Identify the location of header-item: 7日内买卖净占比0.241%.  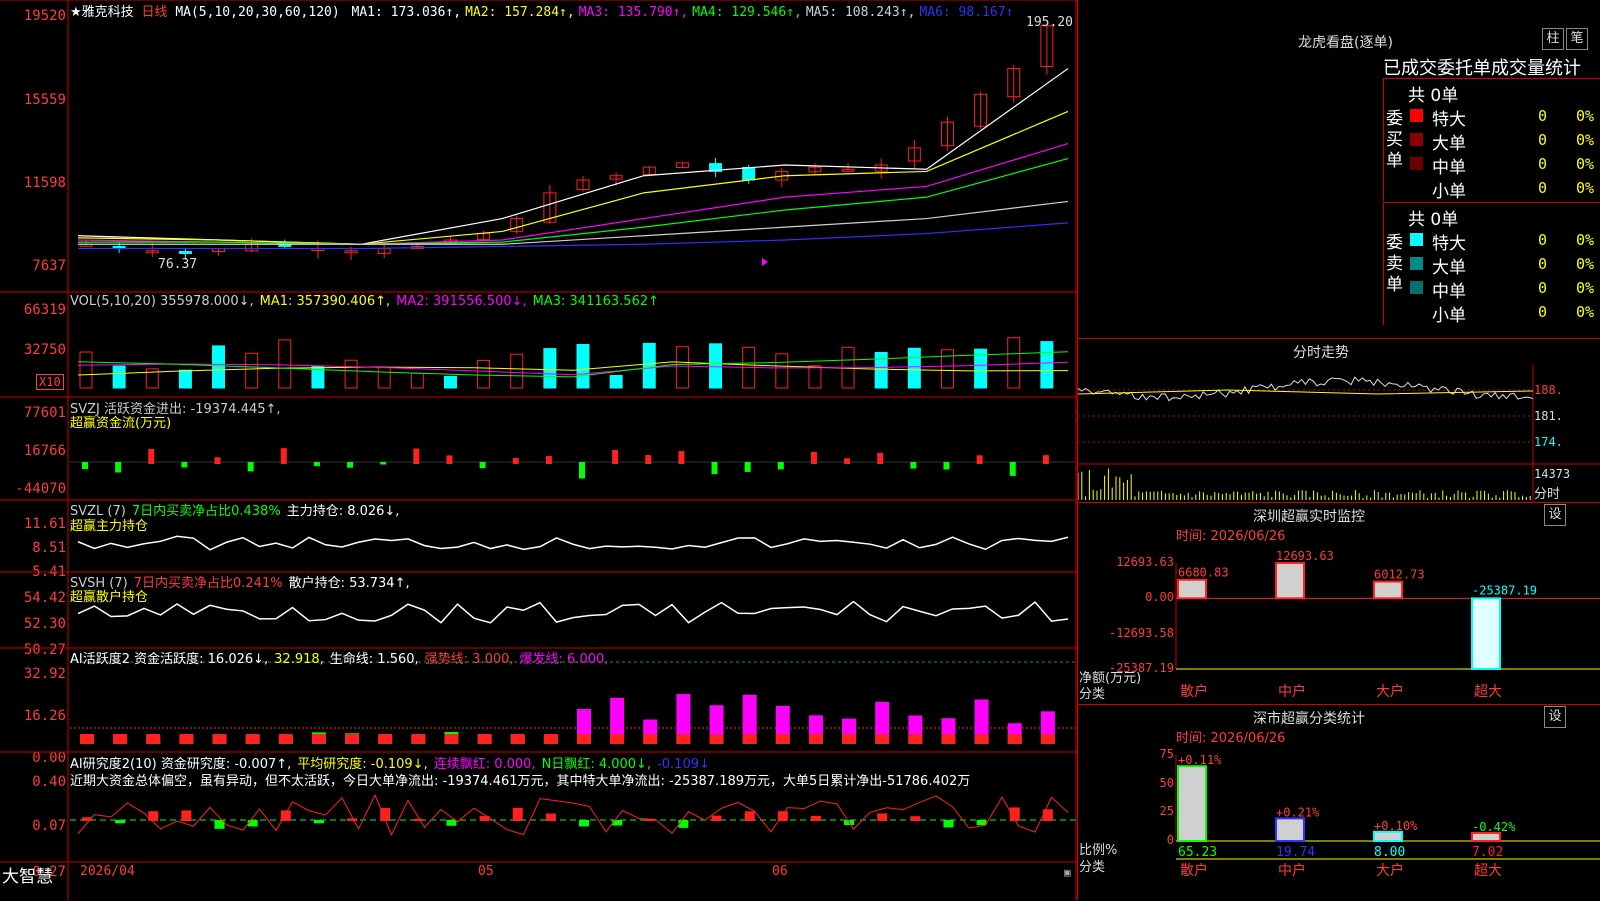
(208, 583).